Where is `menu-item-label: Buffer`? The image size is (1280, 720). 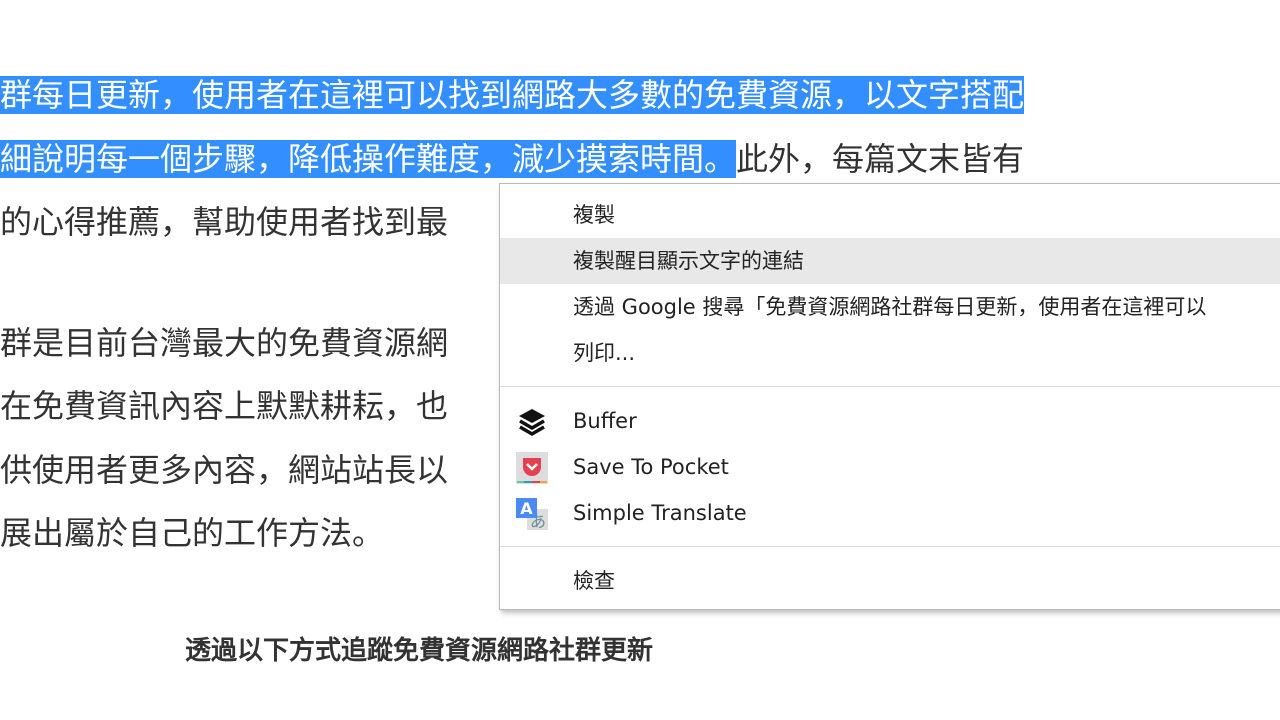 menu-item-label: Buffer is located at coordinates (605, 421).